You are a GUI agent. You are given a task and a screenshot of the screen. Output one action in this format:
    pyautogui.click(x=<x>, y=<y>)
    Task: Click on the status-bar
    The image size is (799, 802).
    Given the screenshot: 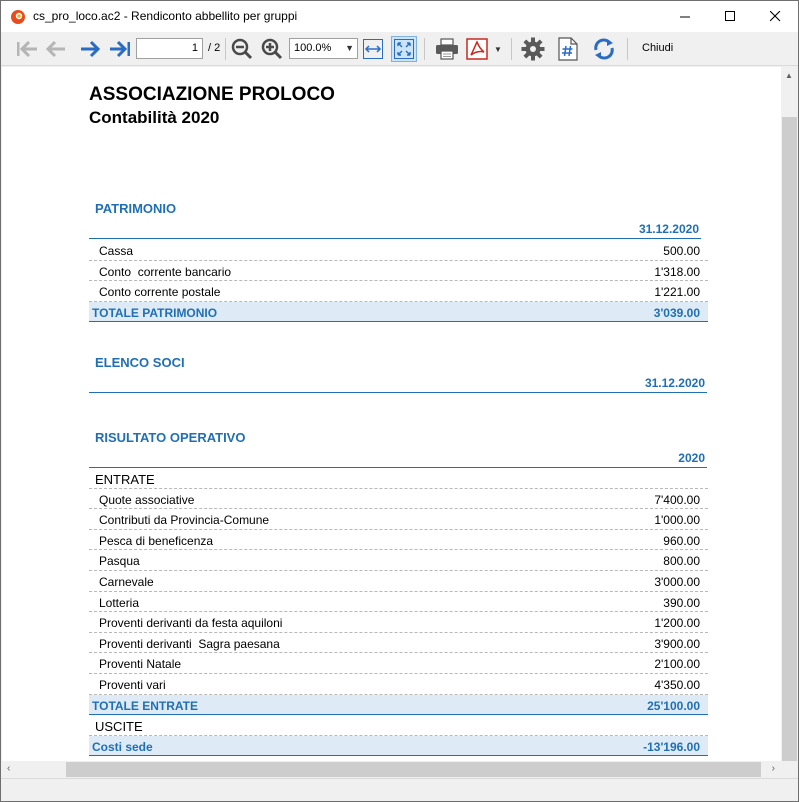 What is the action you would take?
    pyautogui.click(x=399, y=789)
    